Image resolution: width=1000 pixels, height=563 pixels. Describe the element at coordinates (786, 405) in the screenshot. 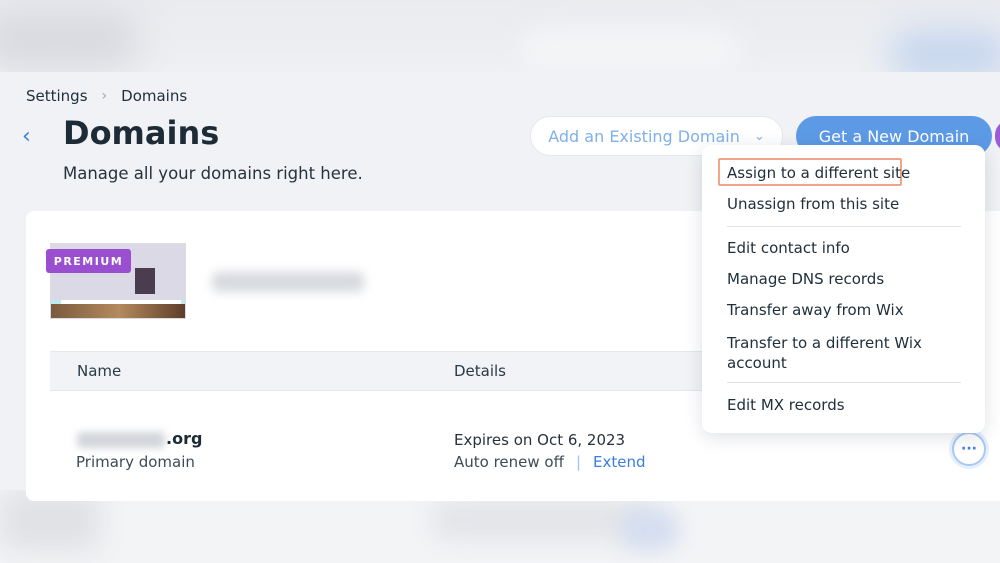

I see `menu-item-edit-mx-records: Edit MX records` at that location.